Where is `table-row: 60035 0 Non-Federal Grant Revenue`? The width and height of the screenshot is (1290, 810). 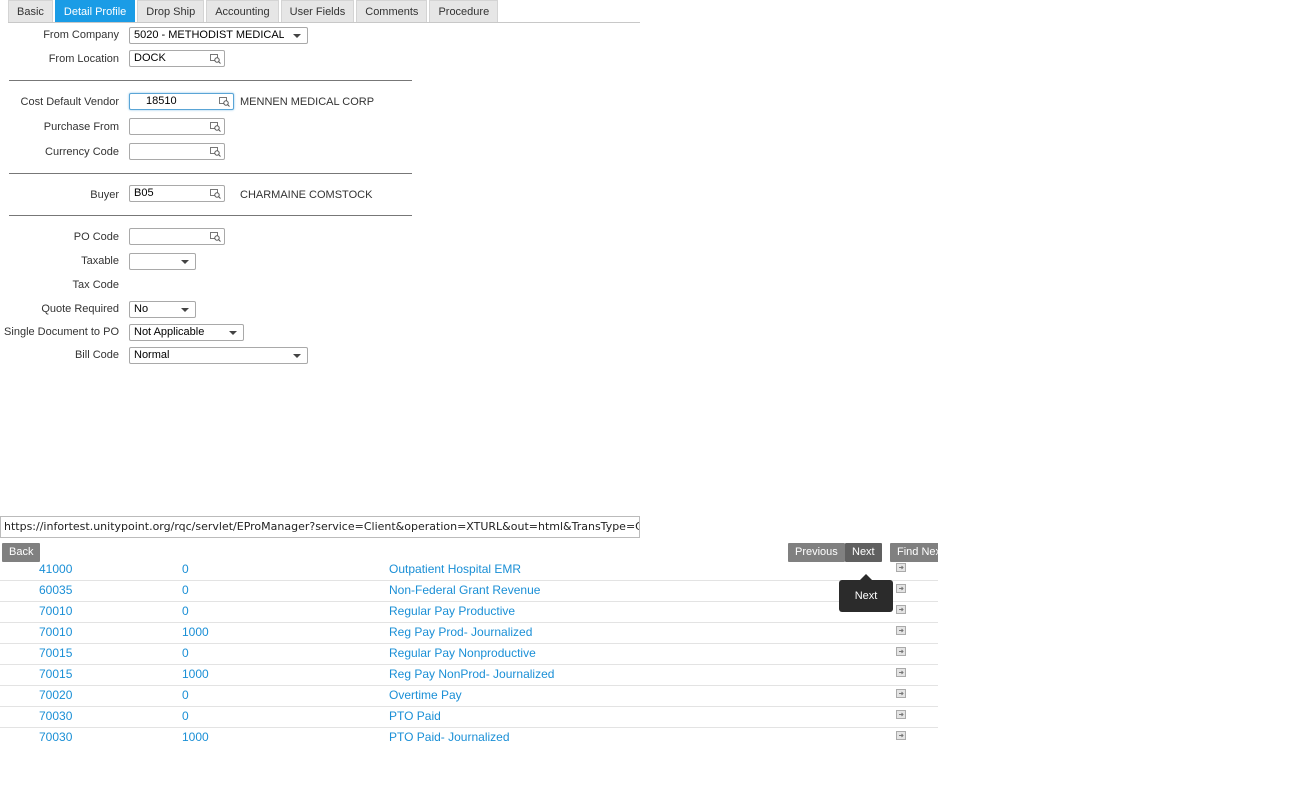
table-row: 60035 0 Non-Federal Grant Revenue is located at coordinates (469, 591).